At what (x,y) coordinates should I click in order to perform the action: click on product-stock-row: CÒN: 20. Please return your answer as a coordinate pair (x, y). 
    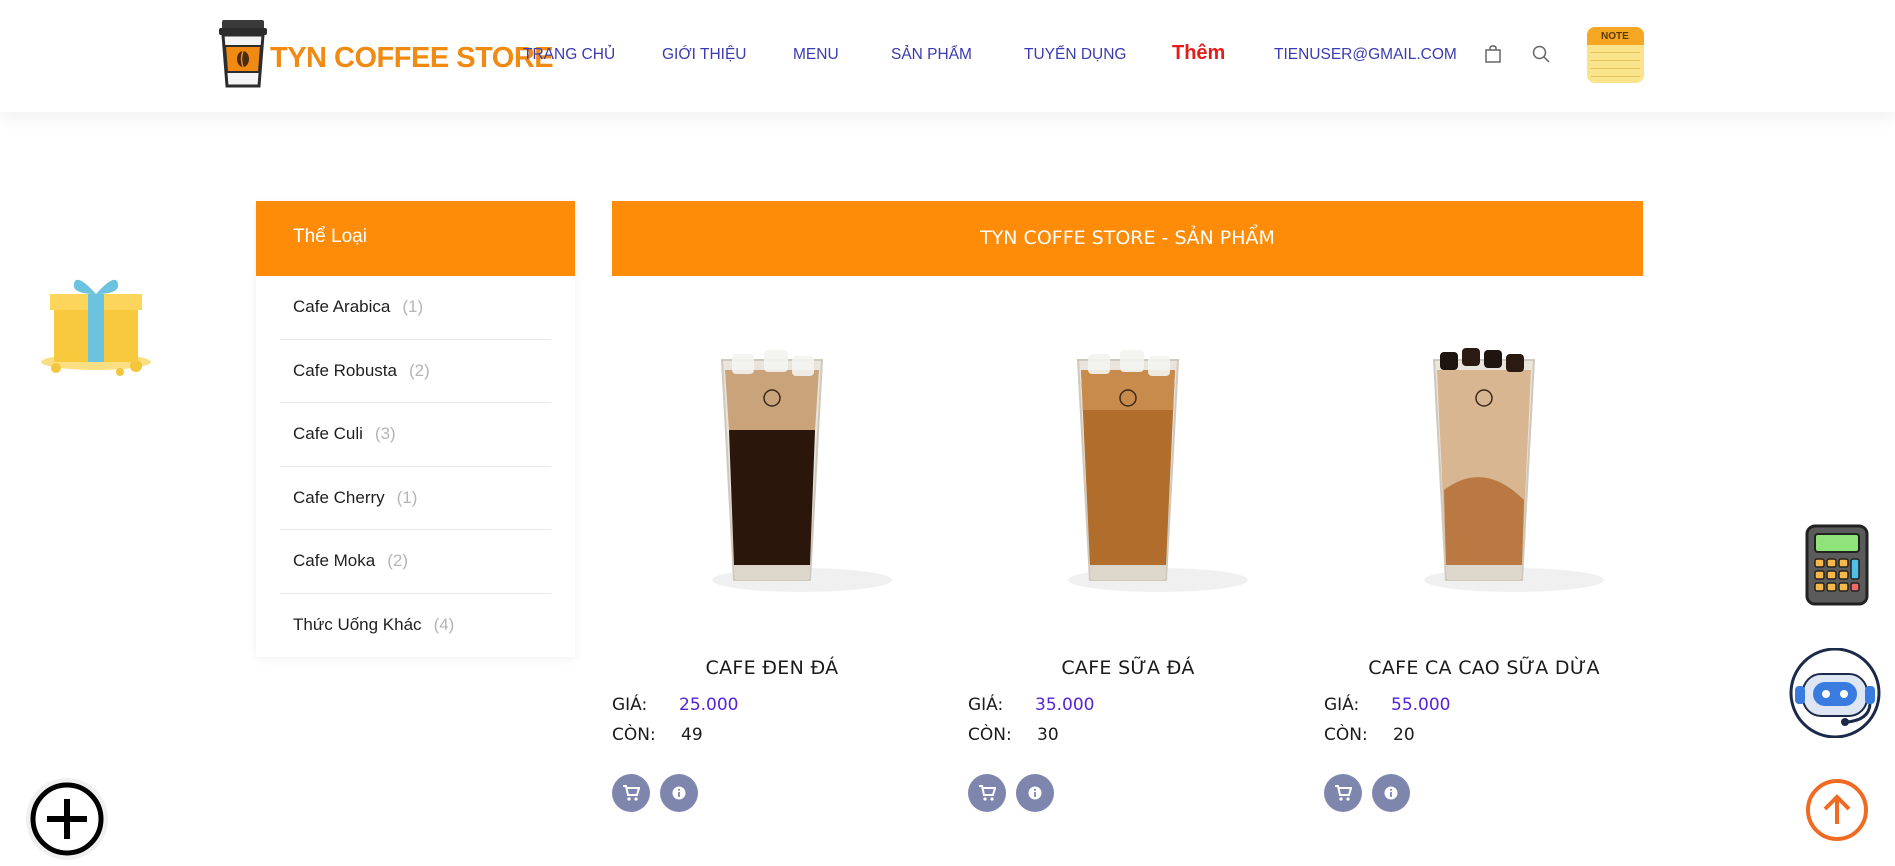
    Looking at the image, I should click on (1369, 735).